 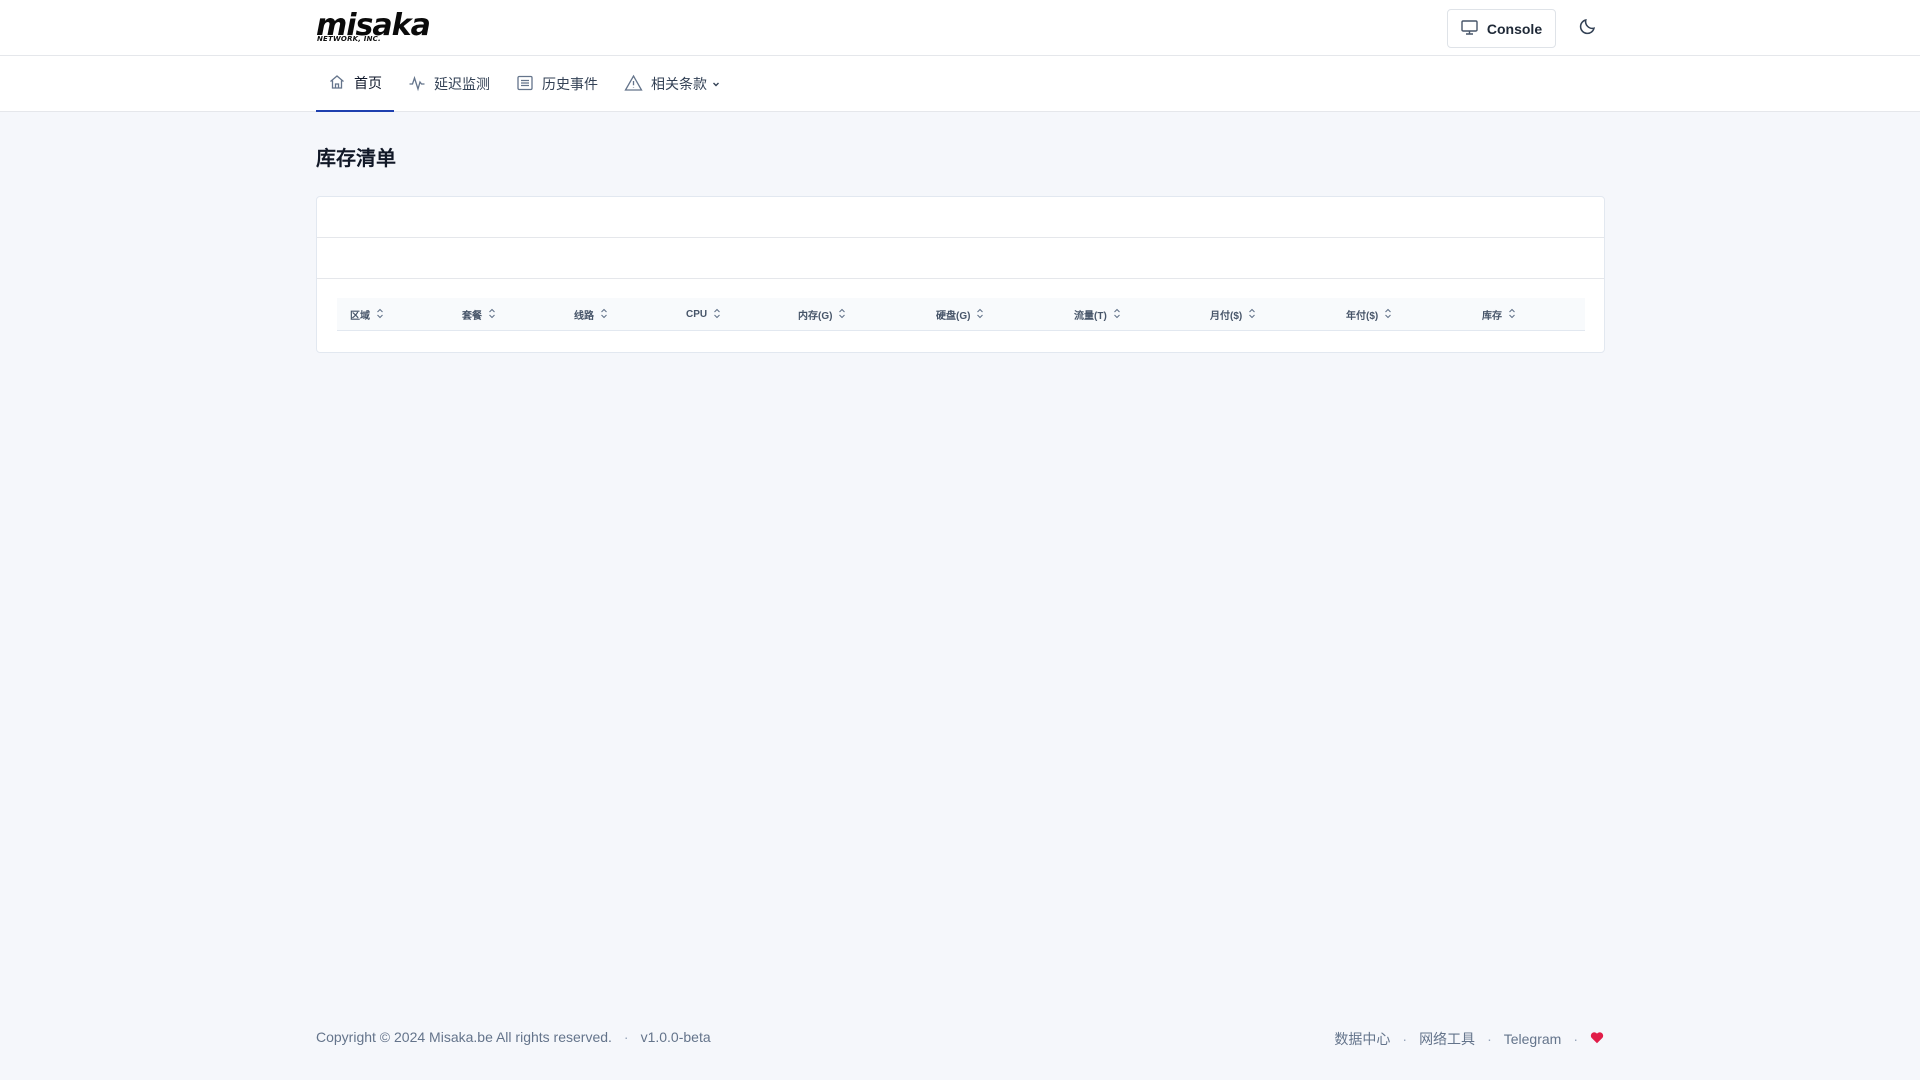 I want to click on column-label: 硬盘(G), so click(x=953, y=316).